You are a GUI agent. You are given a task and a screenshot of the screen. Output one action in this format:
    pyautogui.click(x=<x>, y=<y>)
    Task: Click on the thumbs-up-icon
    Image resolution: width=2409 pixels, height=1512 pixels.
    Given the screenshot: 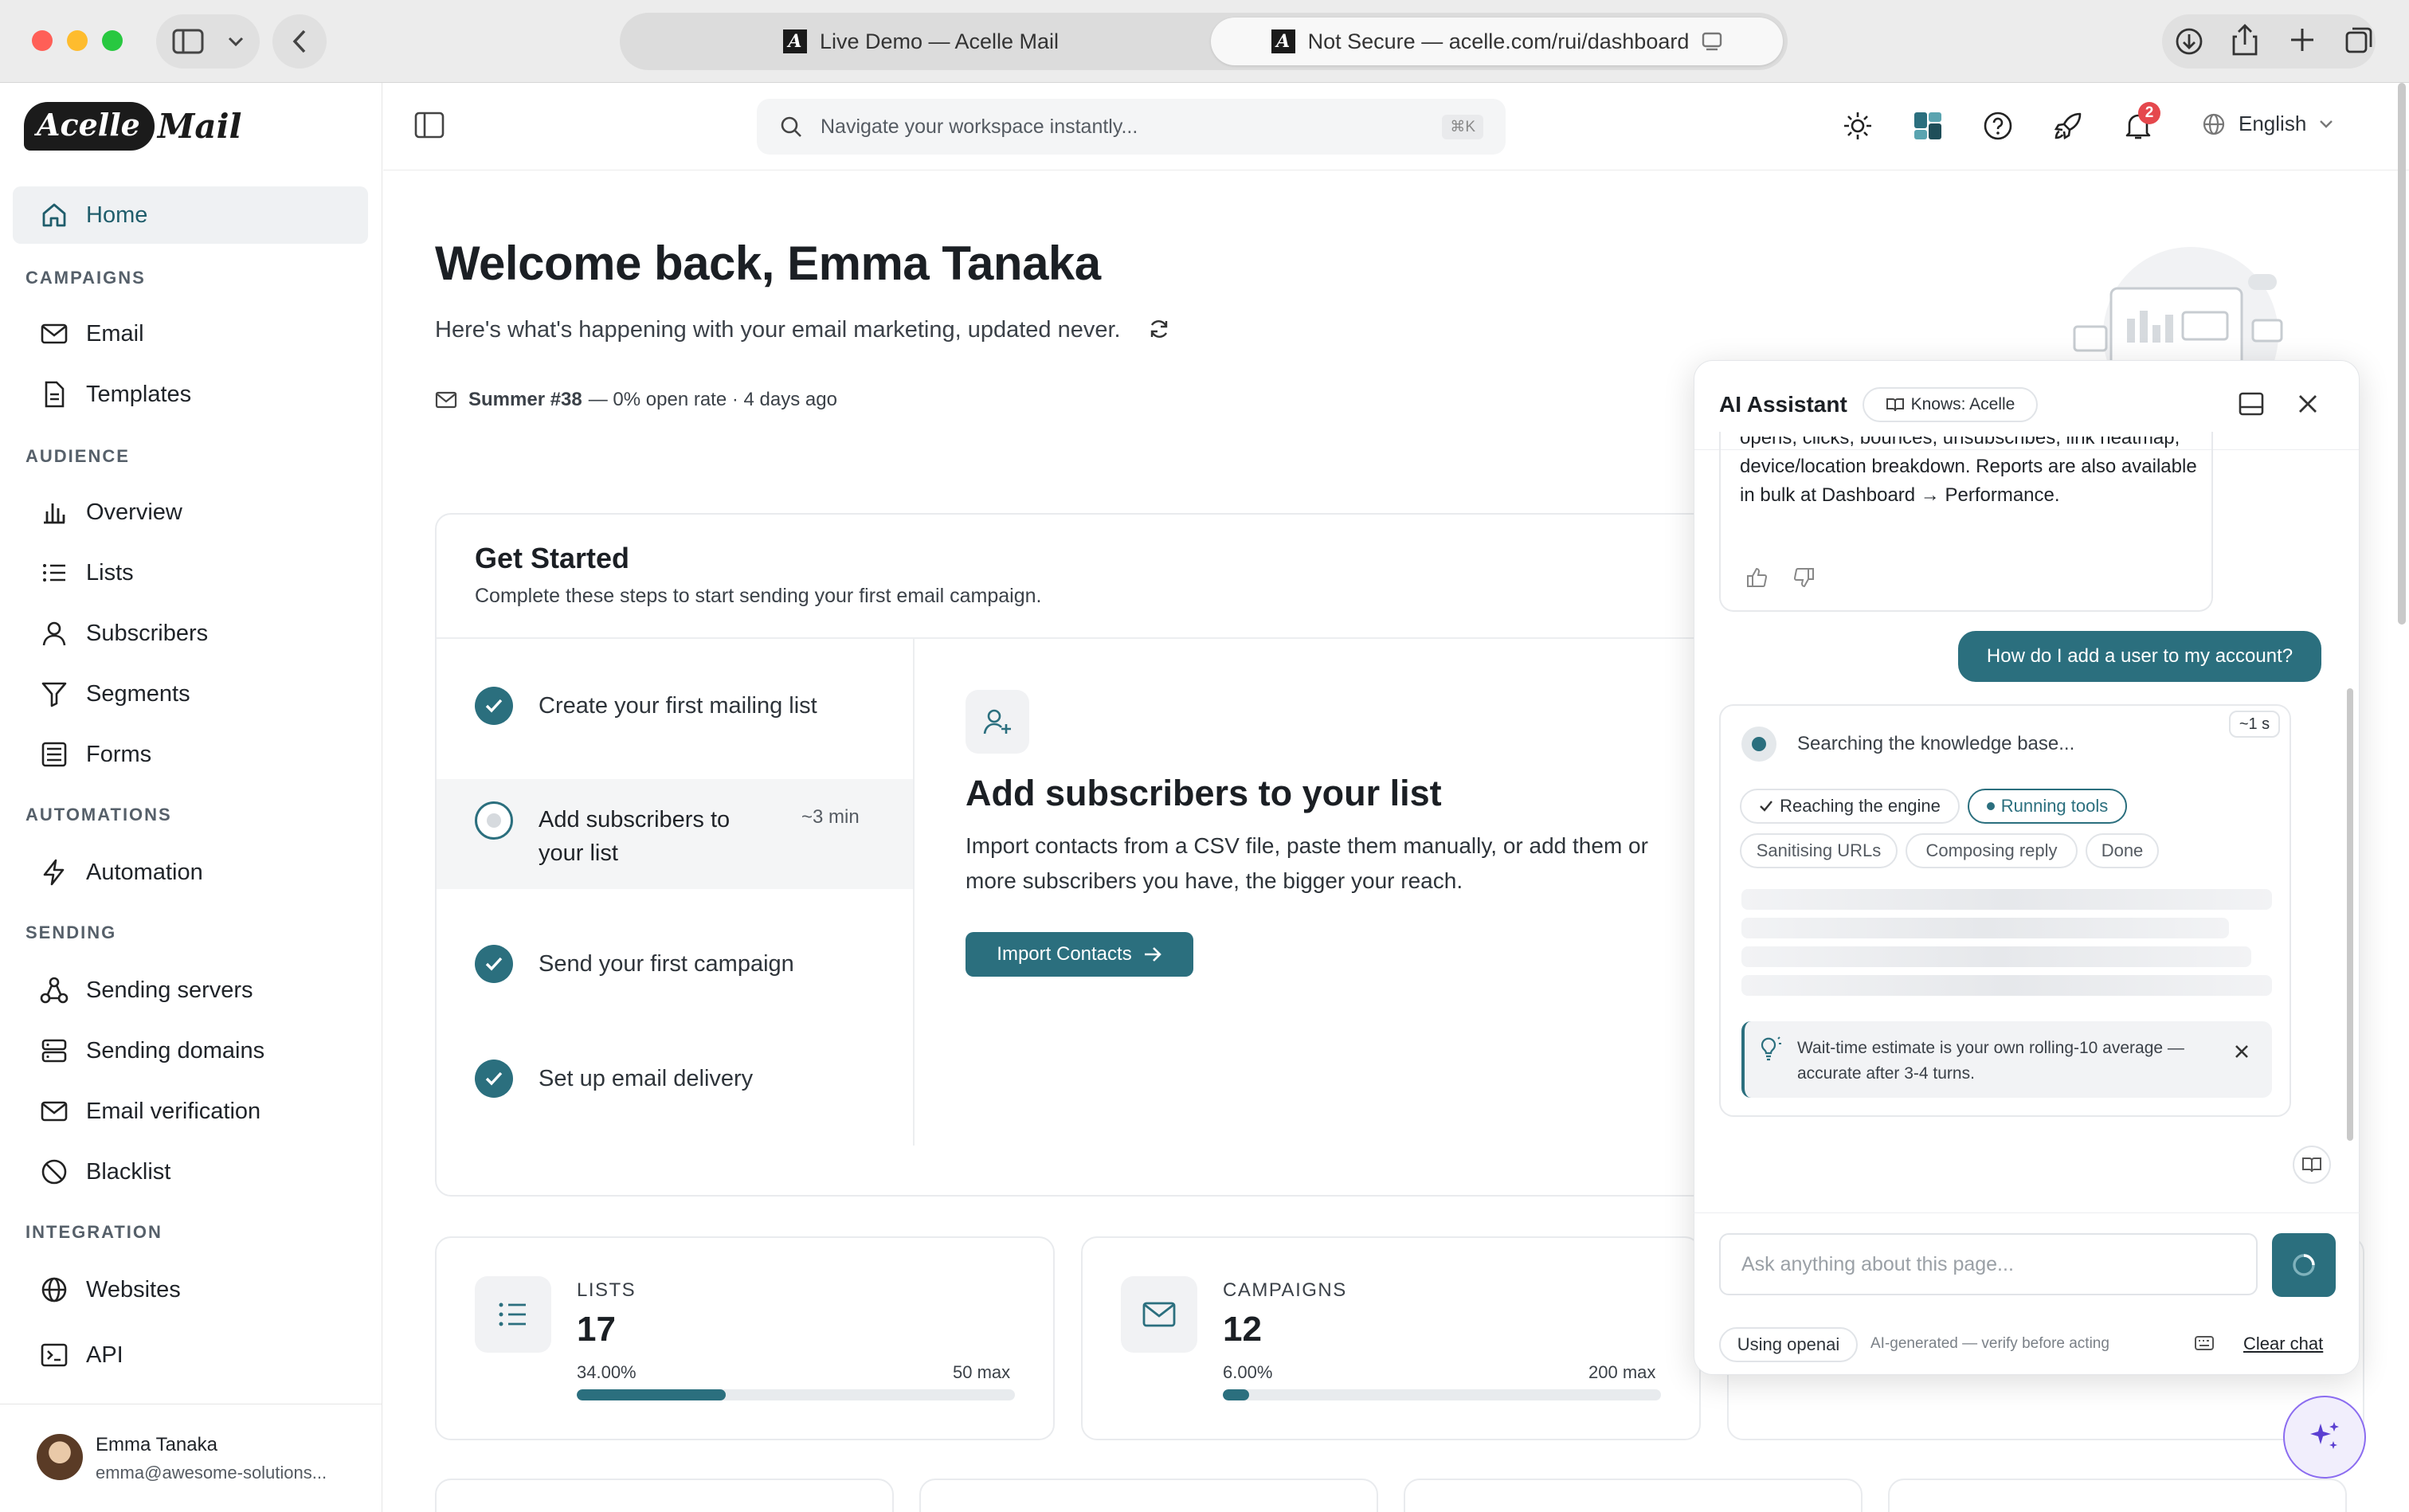 What is the action you would take?
    pyautogui.click(x=1757, y=577)
    